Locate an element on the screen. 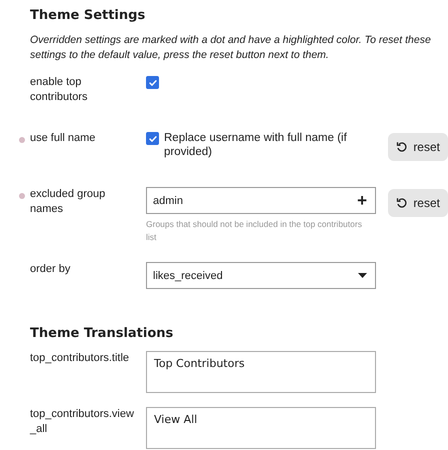 The image size is (448, 450). setting-label: use full name is located at coordinates (63, 138).